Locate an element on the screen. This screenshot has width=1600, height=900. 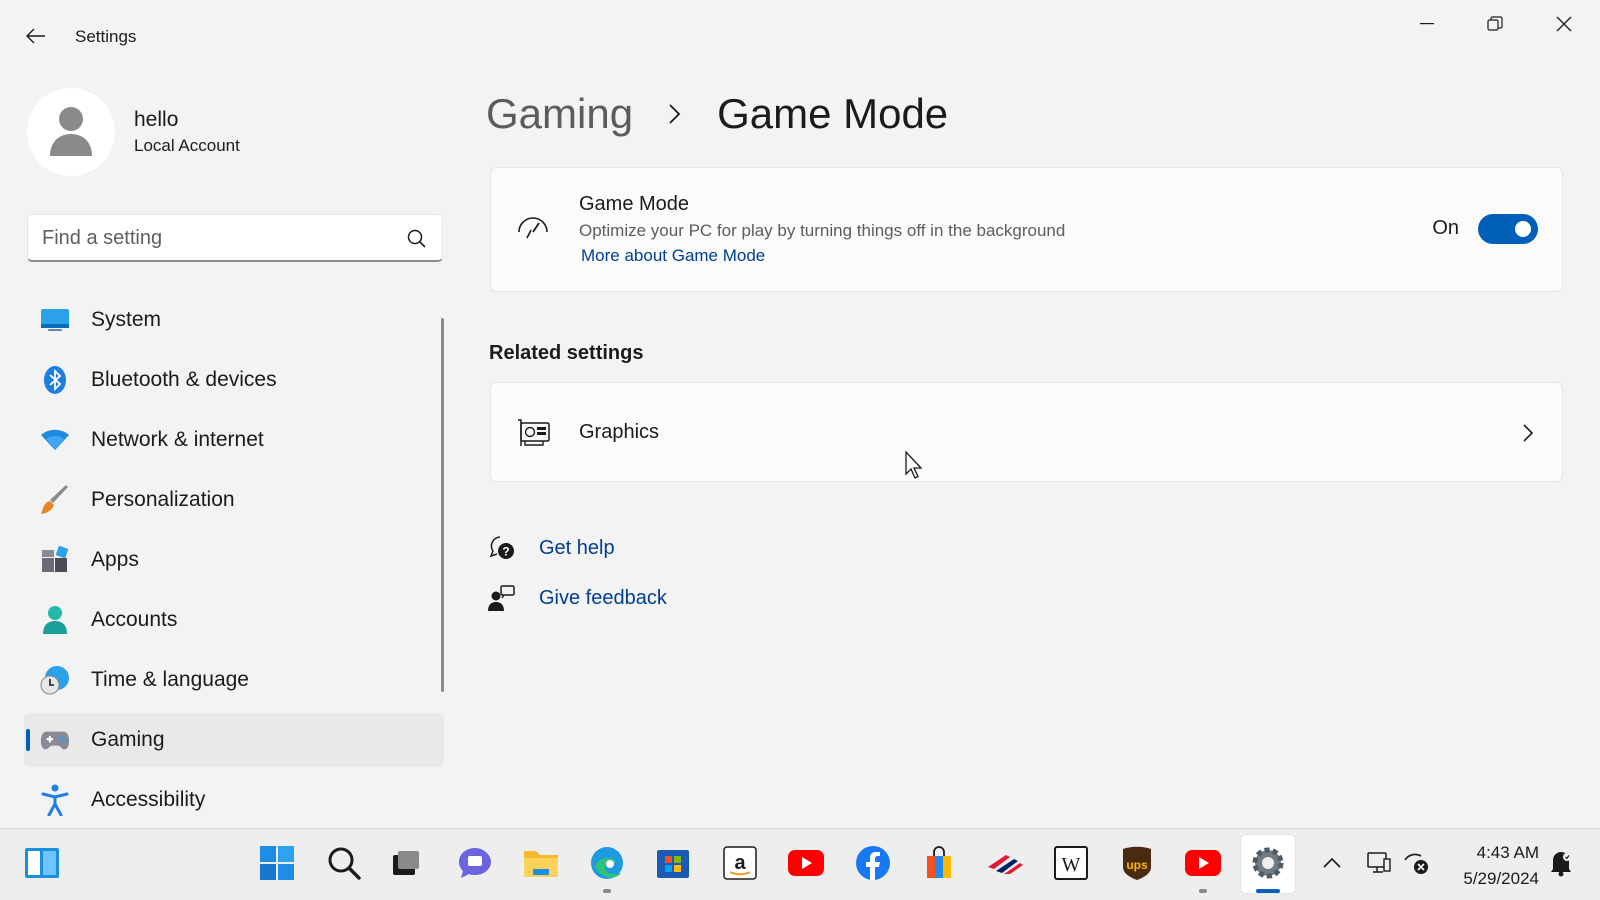
clock-globe-icon is located at coordinates (55, 680).